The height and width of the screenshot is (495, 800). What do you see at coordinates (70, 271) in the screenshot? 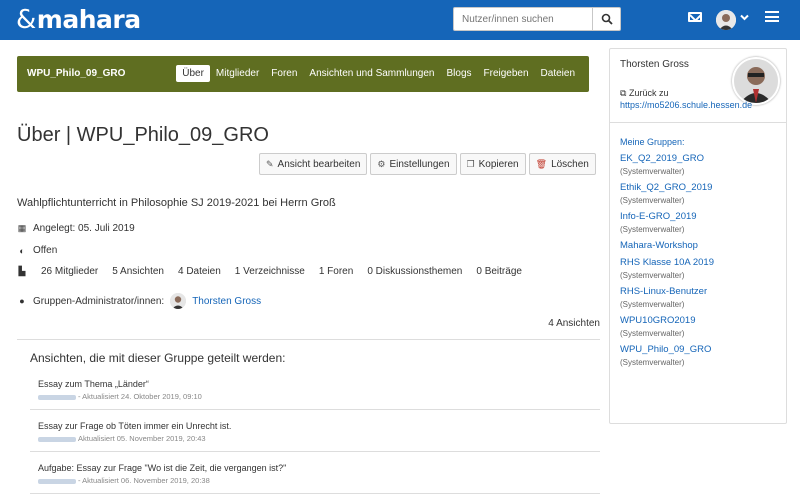
I see `stat-members: 26 Mitglieder` at bounding box center [70, 271].